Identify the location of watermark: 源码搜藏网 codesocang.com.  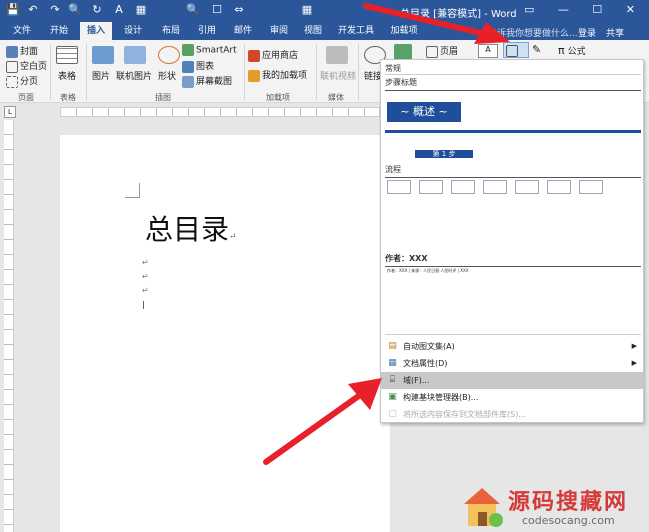
(554, 507).